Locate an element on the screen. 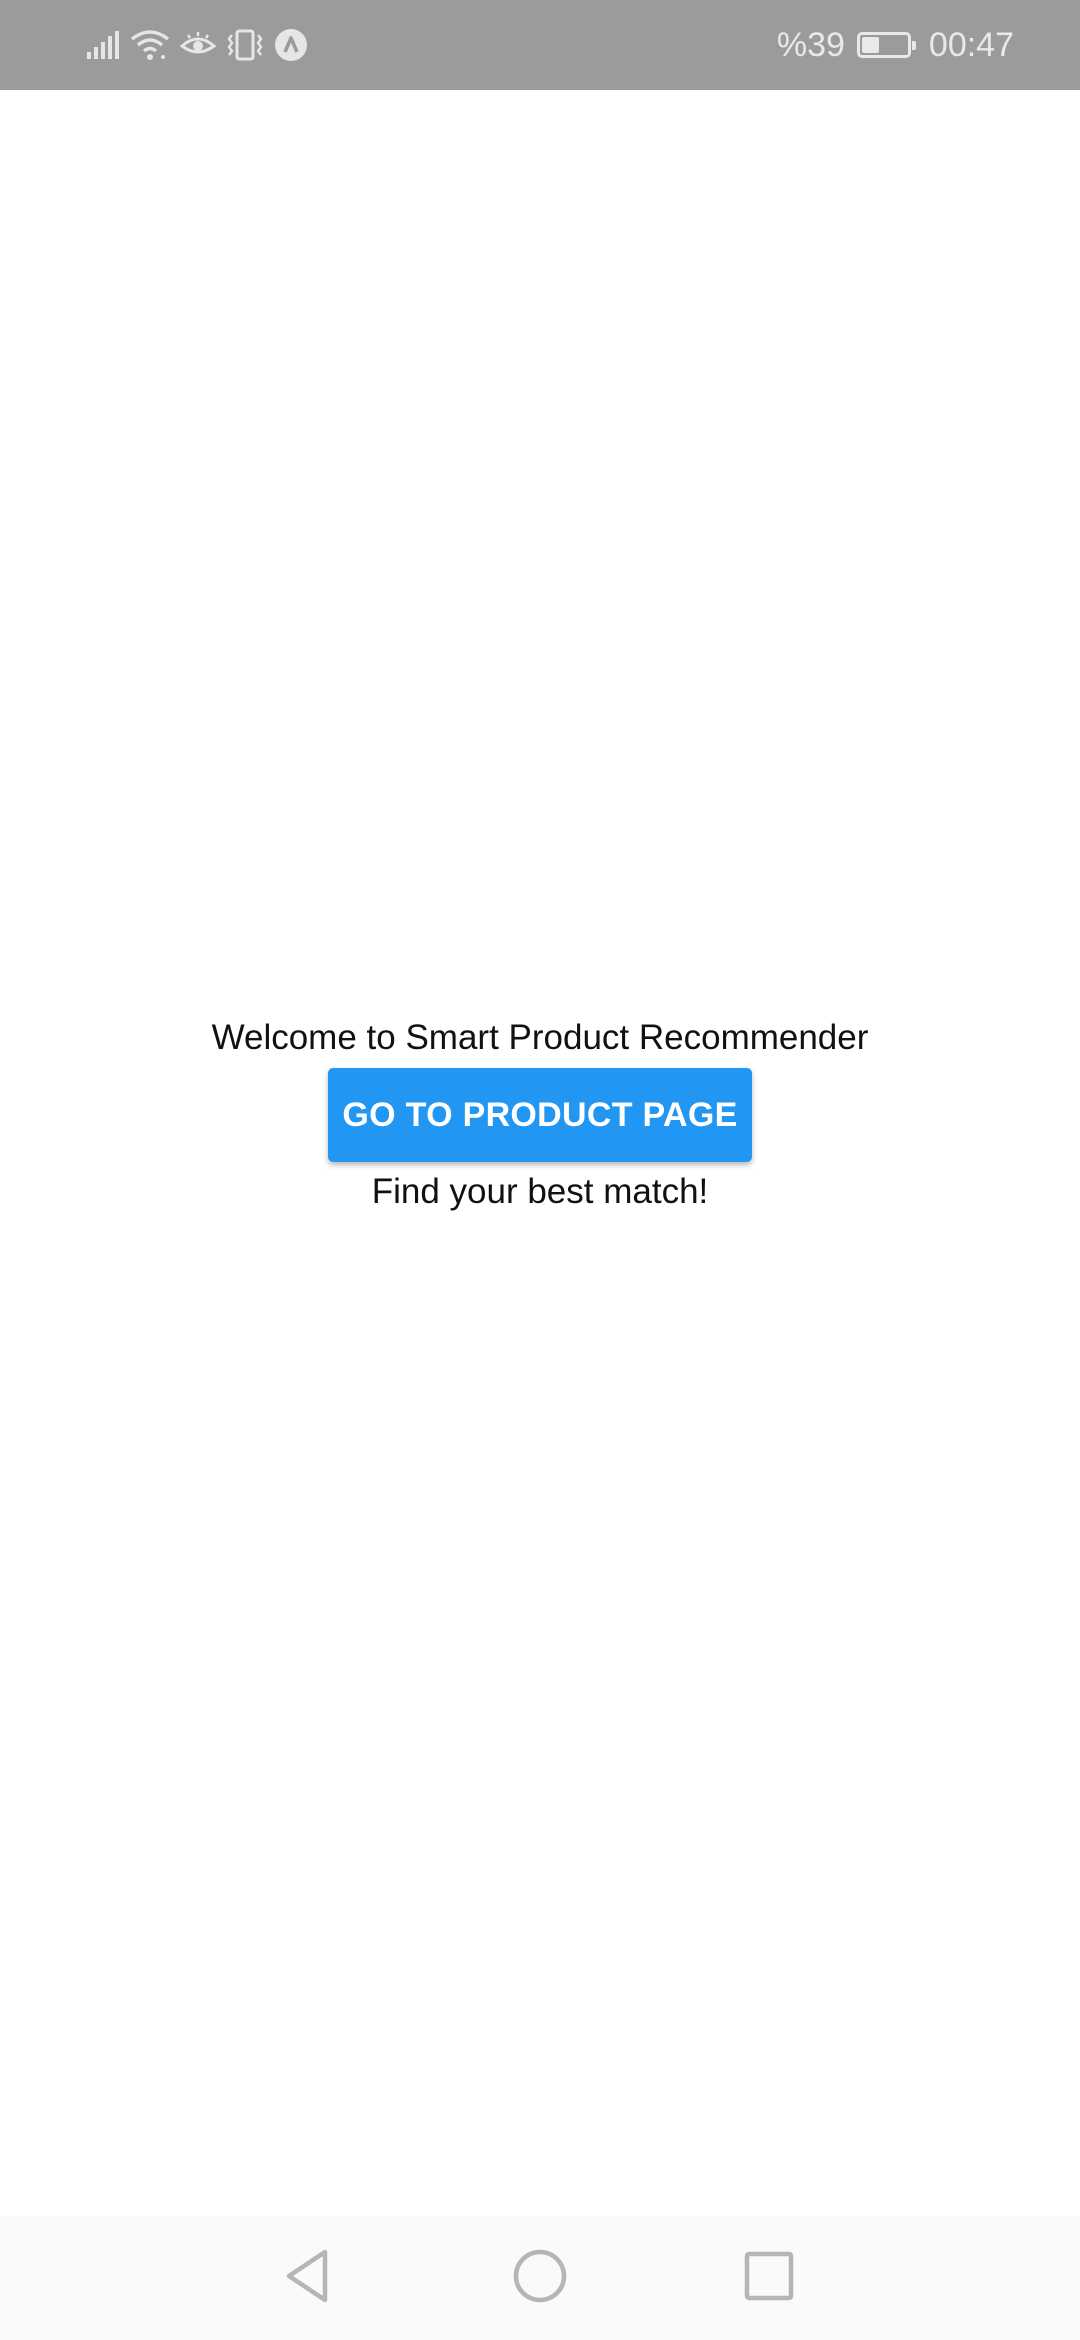 The height and width of the screenshot is (2340, 1080). recents-button is located at coordinates (769, 2278).